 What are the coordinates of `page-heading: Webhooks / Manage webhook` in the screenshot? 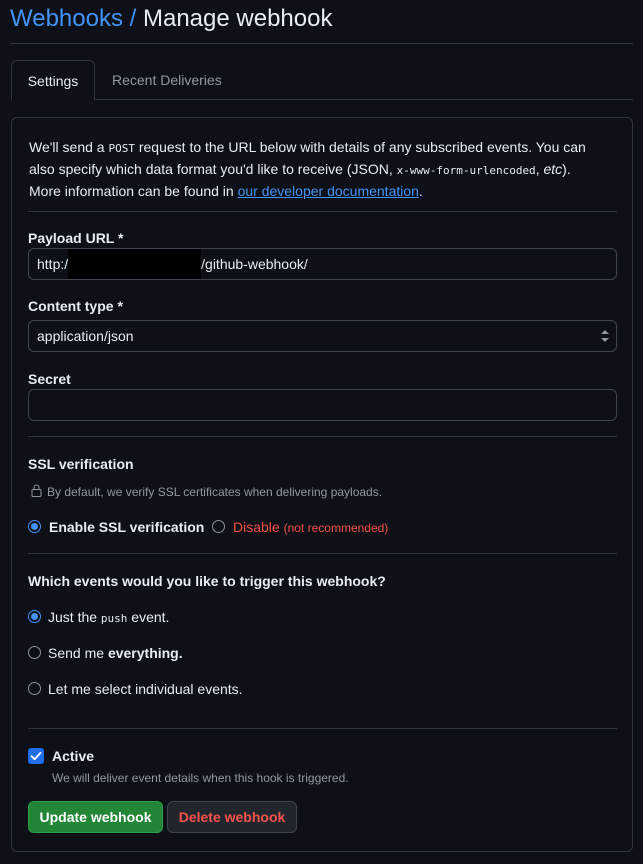 It's located at (171, 19).